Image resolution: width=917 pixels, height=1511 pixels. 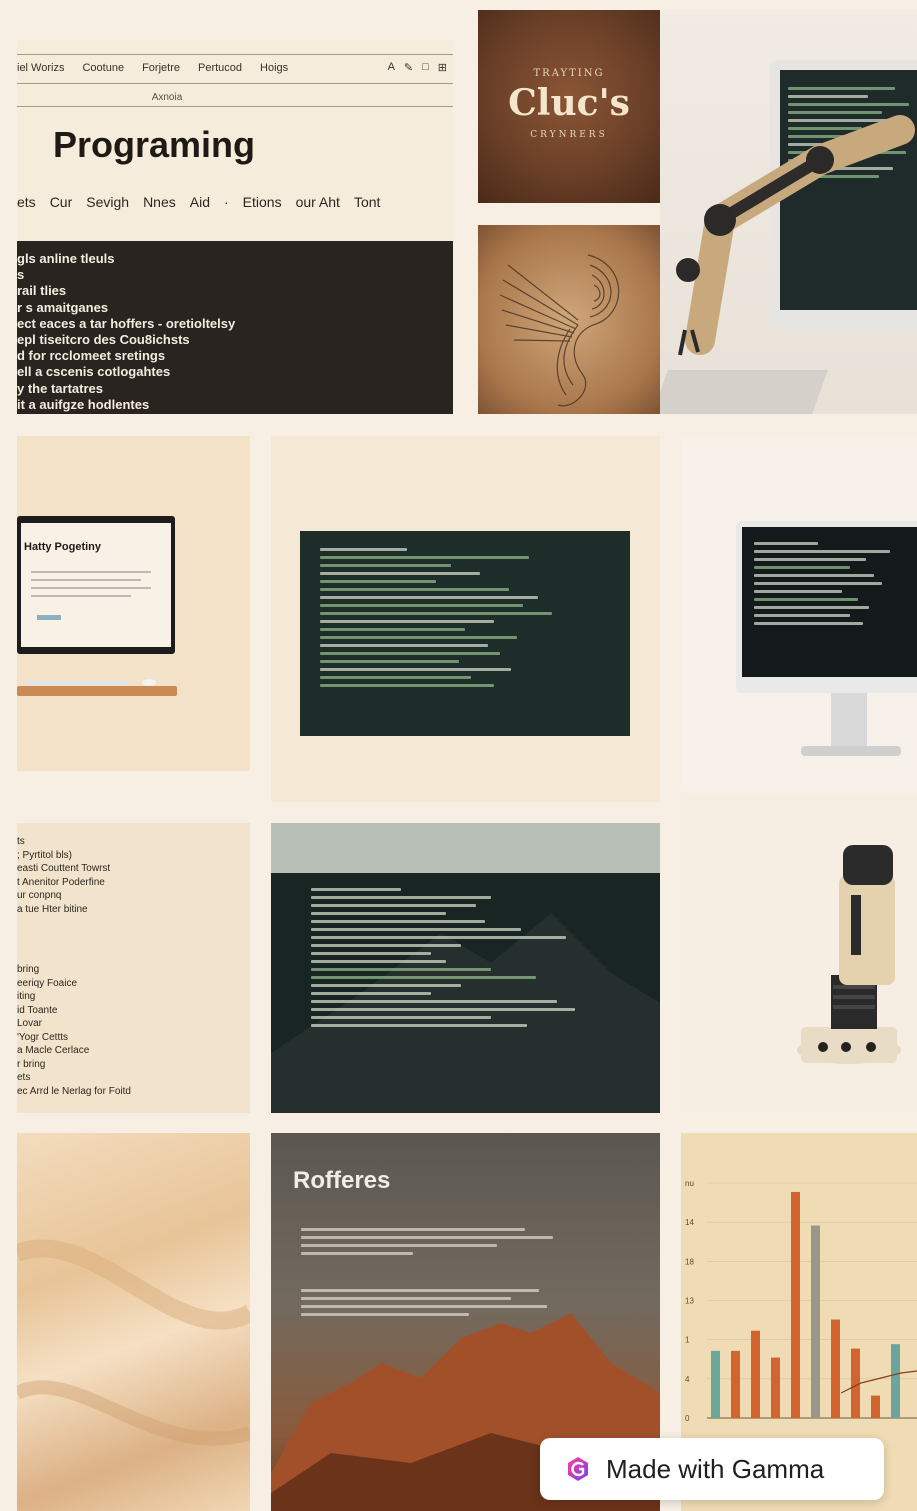 I want to click on text-list-line: ; Pyrtitol bls), so click(x=45, y=855).